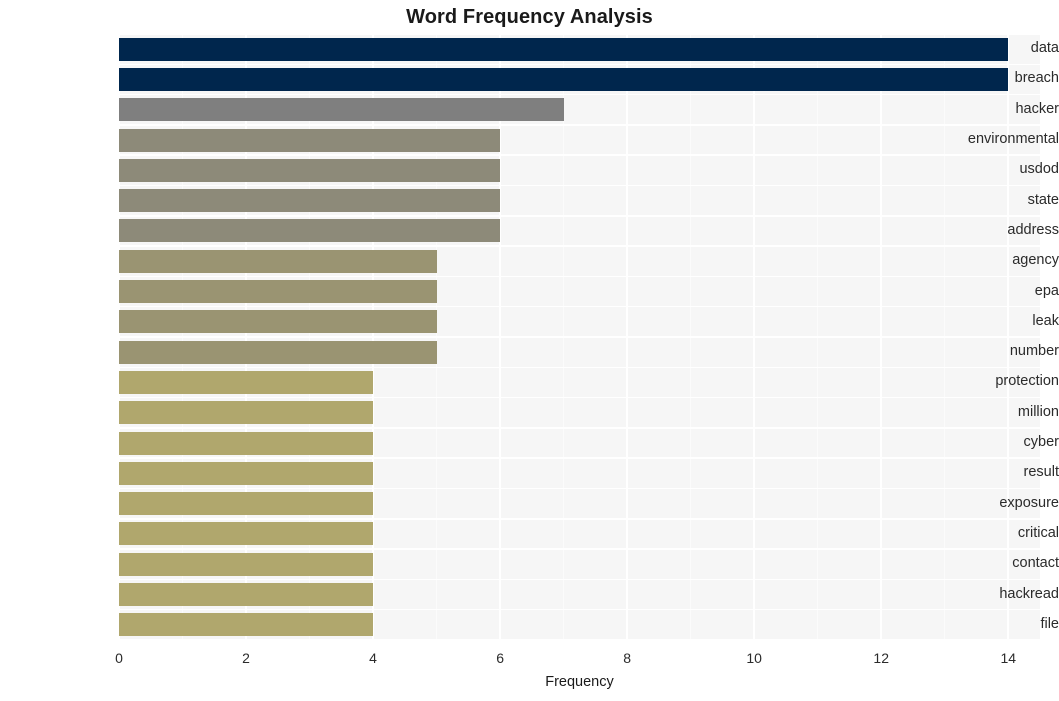 The width and height of the screenshot is (1059, 701). What do you see at coordinates (627, 658) in the screenshot?
I see `x-axis-tick-label: 8` at bounding box center [627, 658].